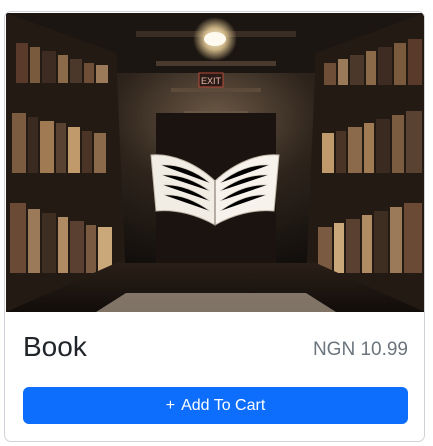 The image size is (433, 446). Describe the element at coordinates (223, 405) in the screenshot. I see `add-to-cart-label: Add To Cart` at that location.